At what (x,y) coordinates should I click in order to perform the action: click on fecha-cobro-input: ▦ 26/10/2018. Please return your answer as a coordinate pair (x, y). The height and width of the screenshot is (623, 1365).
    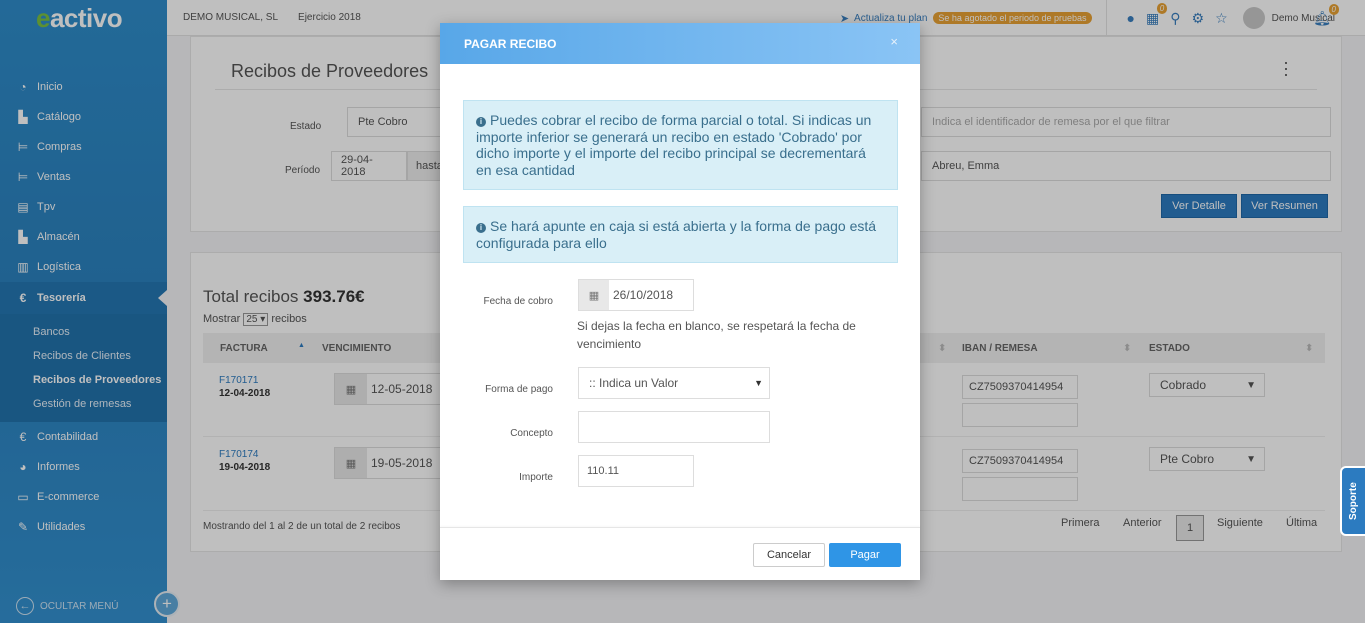
    Looking at the image, I should click on (636, 295).